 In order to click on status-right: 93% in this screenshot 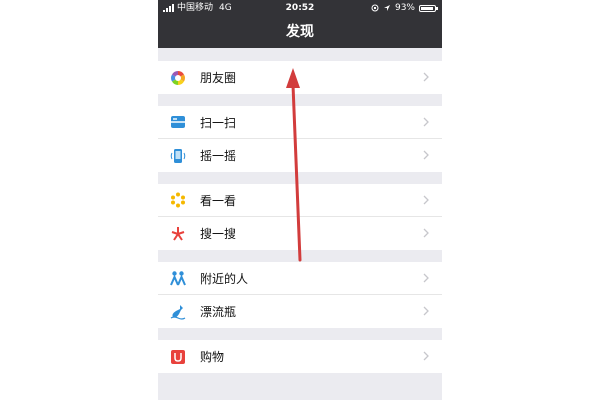, I will do `click(404, 8)`.